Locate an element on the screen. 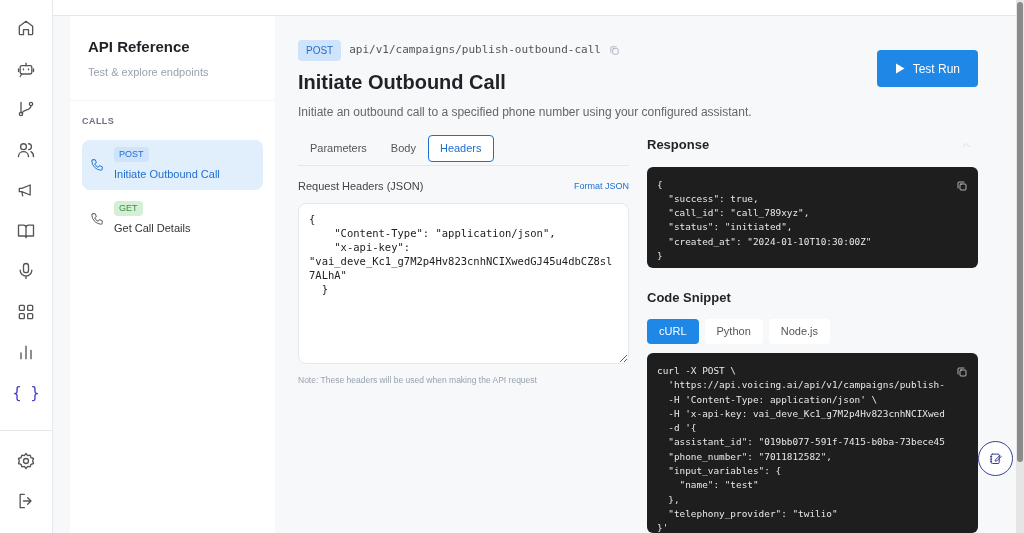 This screenshot has width=1024, height=533. format-json-link: Format JSON is located at coordinates (601, 186).